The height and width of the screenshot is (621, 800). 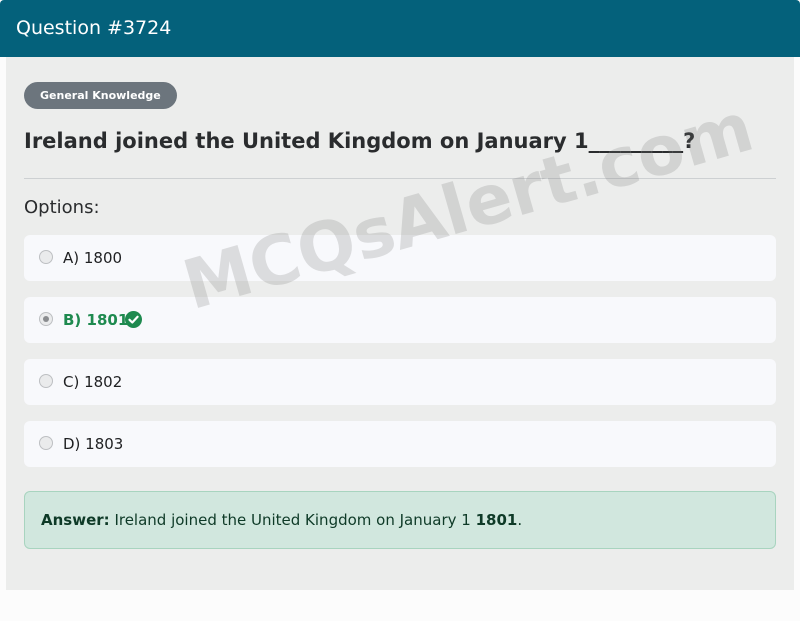 I want to click on divider, so click(x=400, y=178).